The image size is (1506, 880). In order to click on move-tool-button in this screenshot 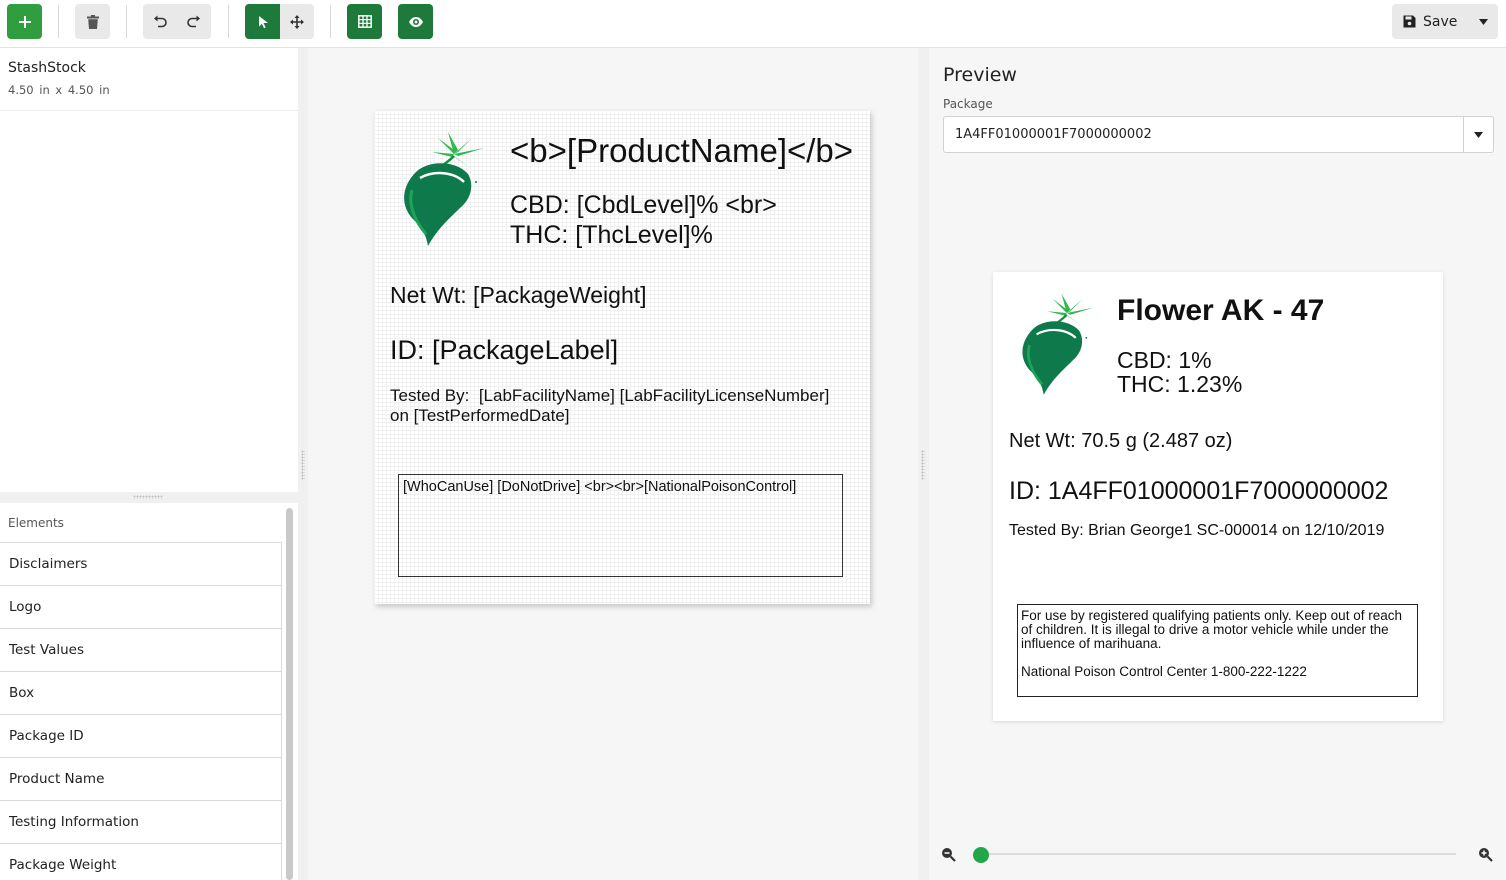, I will do `click(297, 21)`.